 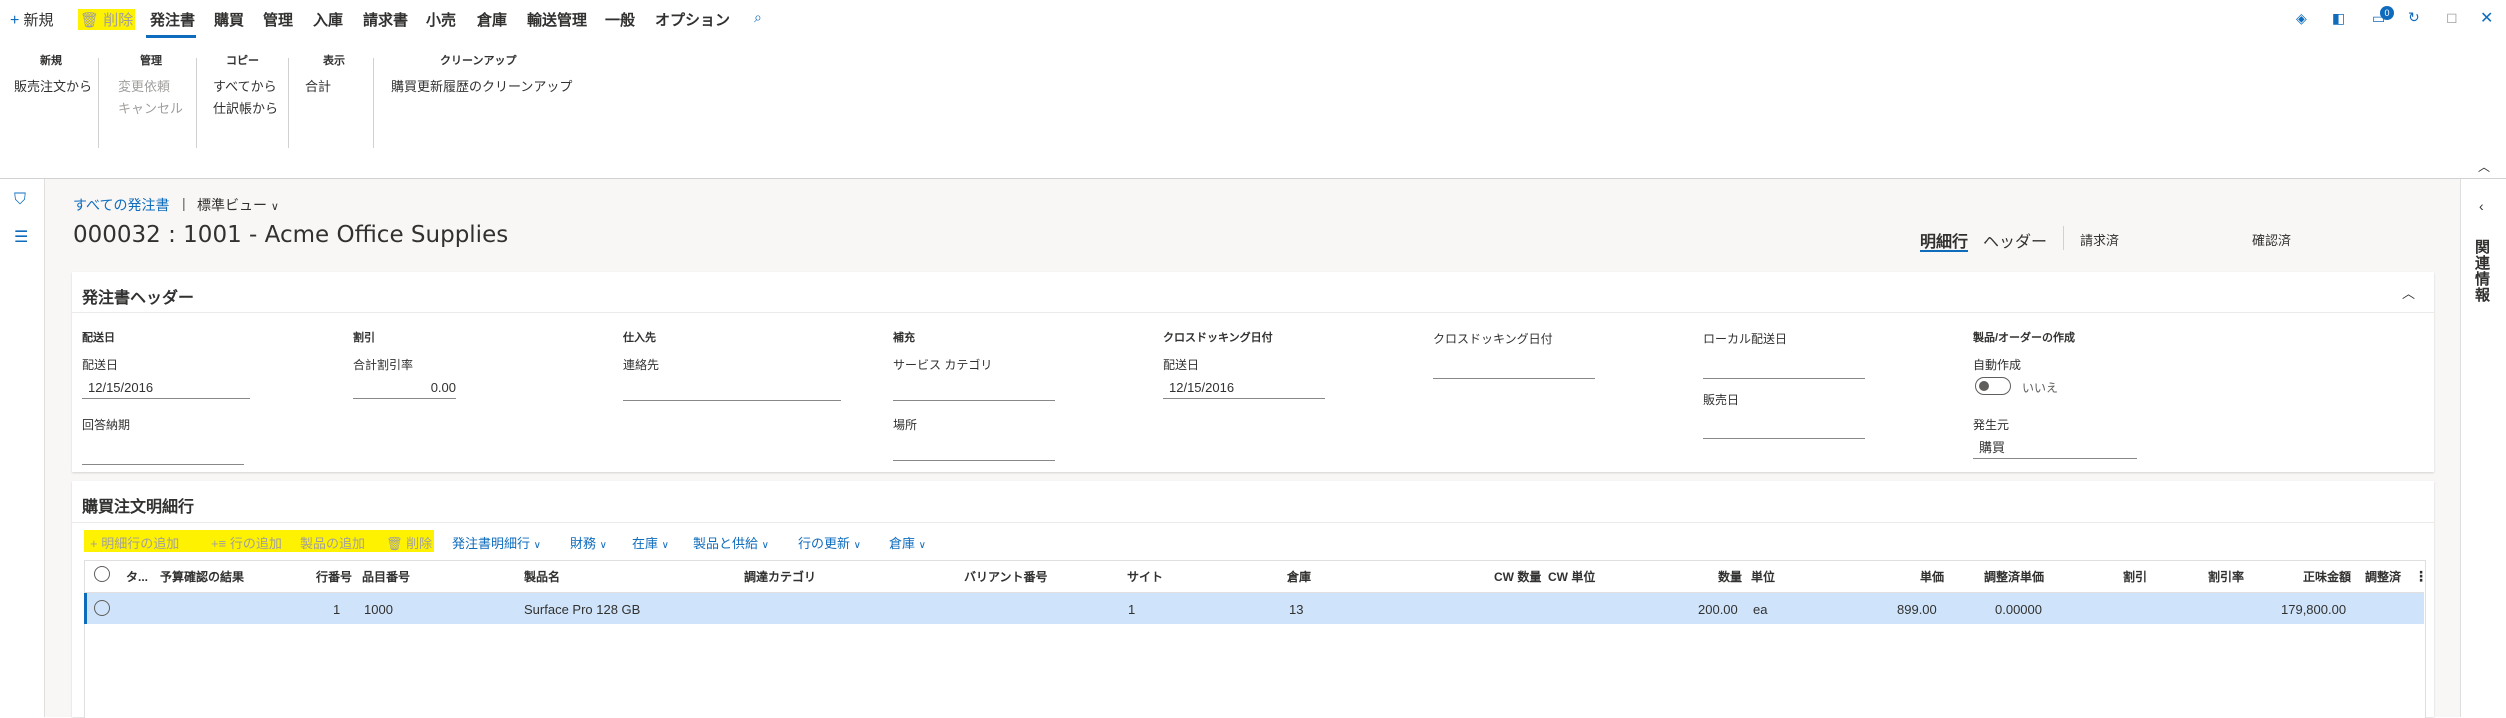 What do you see at coordinates (404, 388) in the screenshot?
I see `total-discount-field: 0.00` at bounding box center [404, 388].